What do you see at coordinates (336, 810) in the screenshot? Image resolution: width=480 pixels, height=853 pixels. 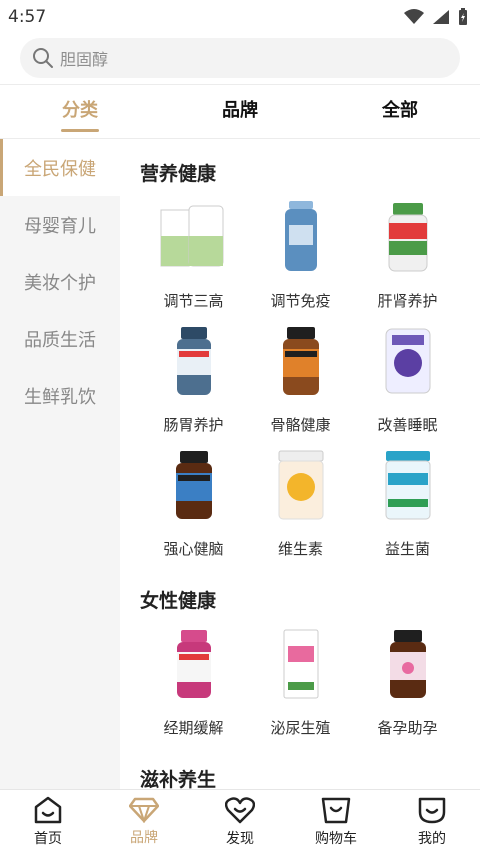 I see `cart-icon` at bounding box center [336, 810].